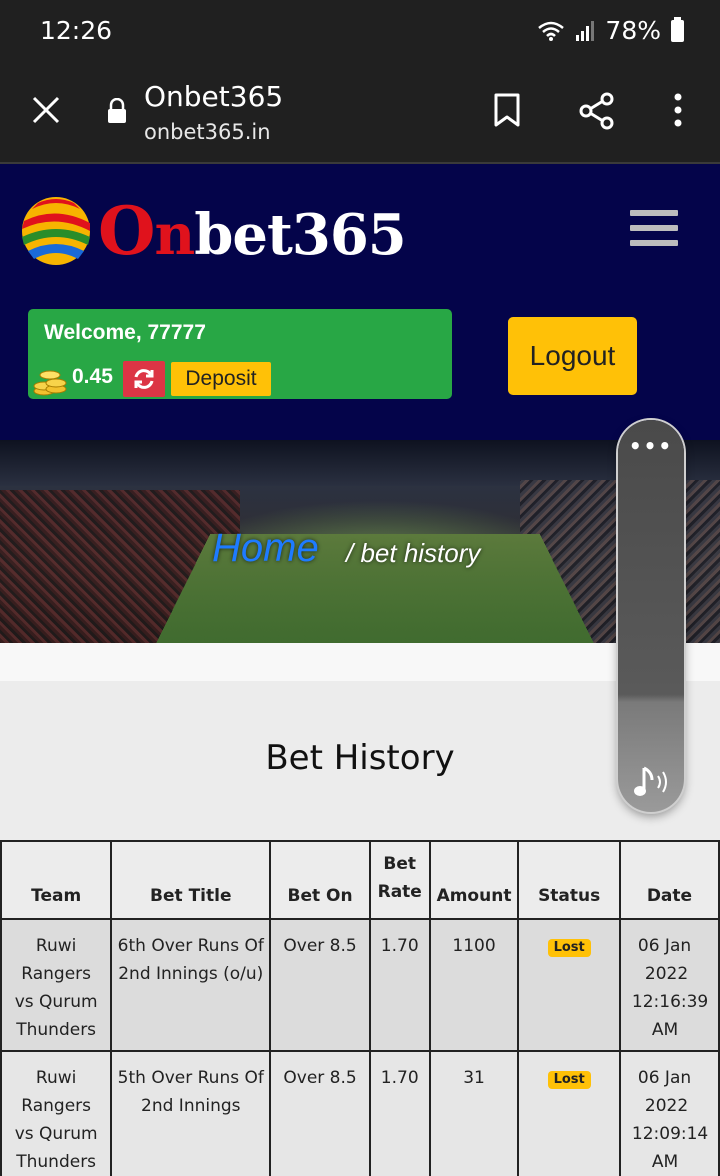 Image resolution: width=720 pixels, height=1176 pixels. What do you see at coordinates (651, 616) in the screenshot?
I see `floating-media-widget: •••` at bounding box center [651, 616].